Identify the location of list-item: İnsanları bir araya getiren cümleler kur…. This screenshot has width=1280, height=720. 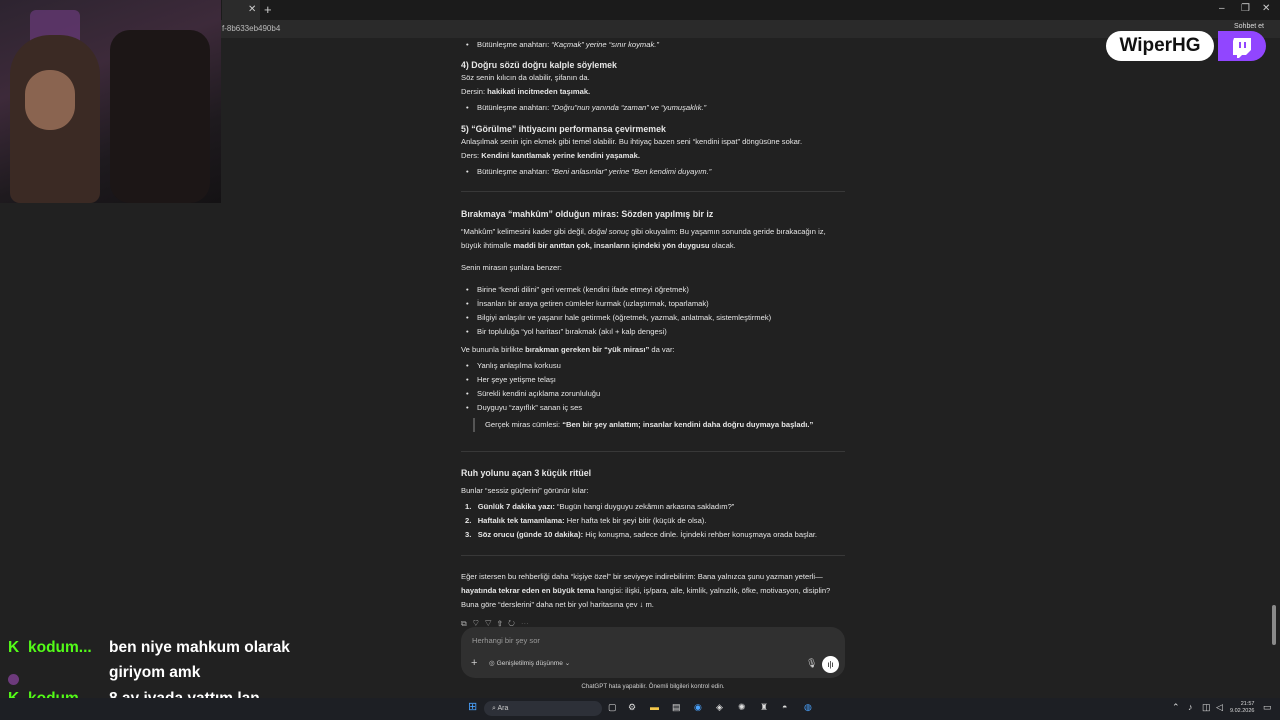
(587, 304).